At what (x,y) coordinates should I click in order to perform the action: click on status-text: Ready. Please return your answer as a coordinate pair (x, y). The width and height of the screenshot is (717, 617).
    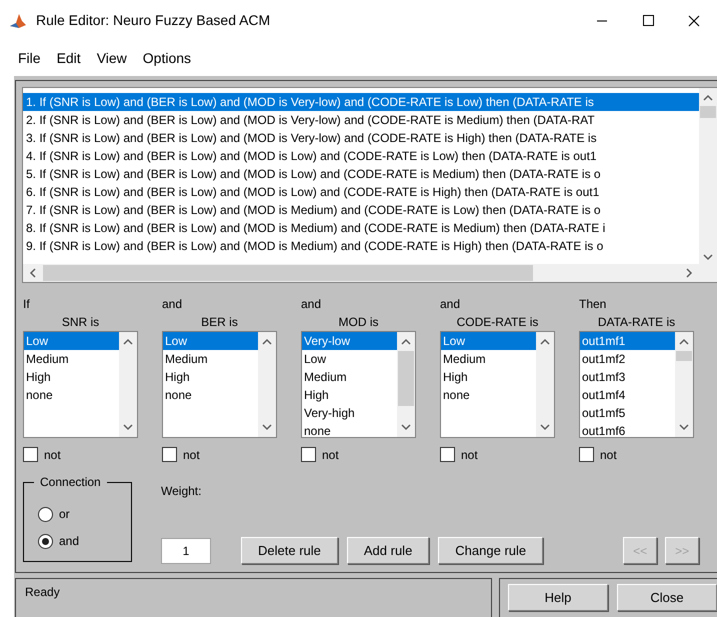
    Looking at the image, I should click on (253, 597).